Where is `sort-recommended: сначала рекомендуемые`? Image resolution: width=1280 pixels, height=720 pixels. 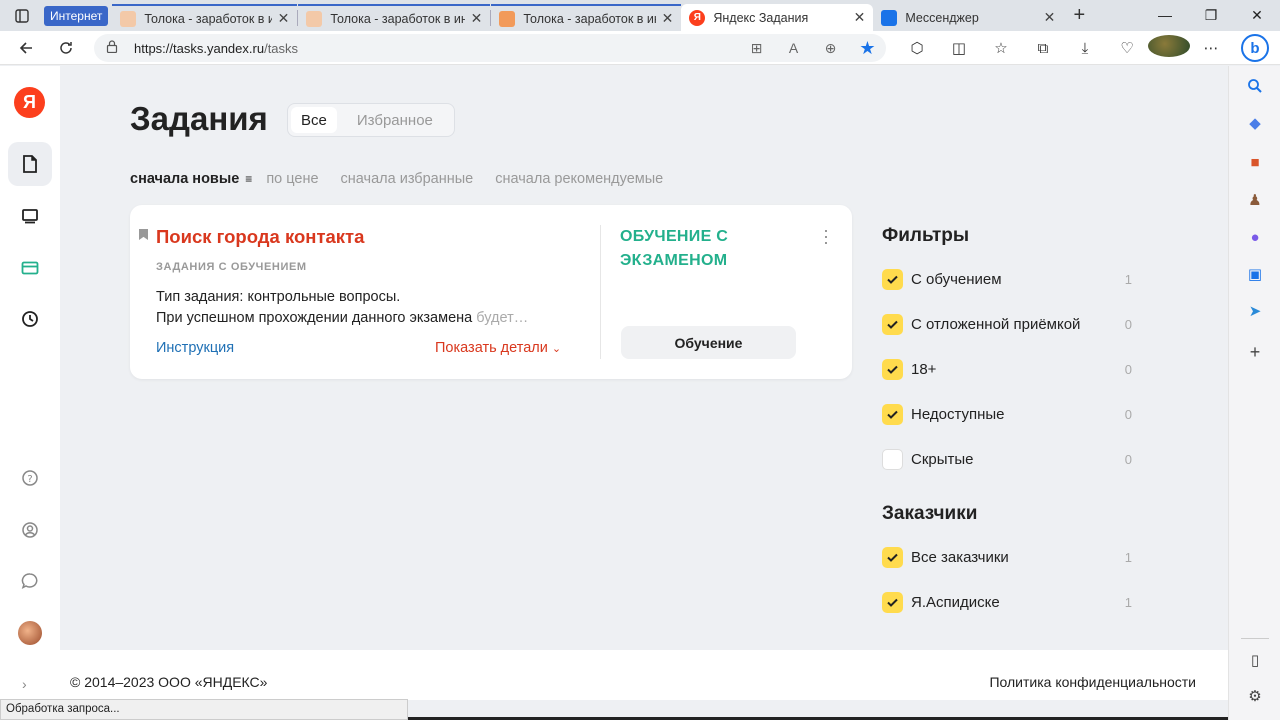
sort-recommended: сначала рекомендуемые is located at coordinates (579, 179).